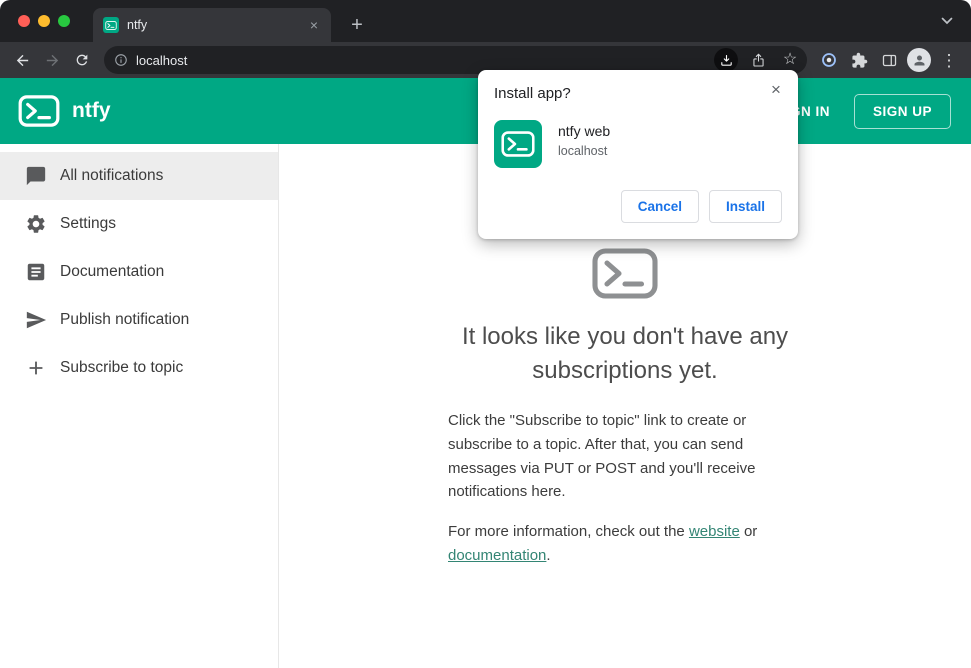 Image resolution: width=971 pixels, height=668 pixels. Describe the element at coordinates (776, 90) in the screenshot. I see `dialog-close-icon: ×` at that location.